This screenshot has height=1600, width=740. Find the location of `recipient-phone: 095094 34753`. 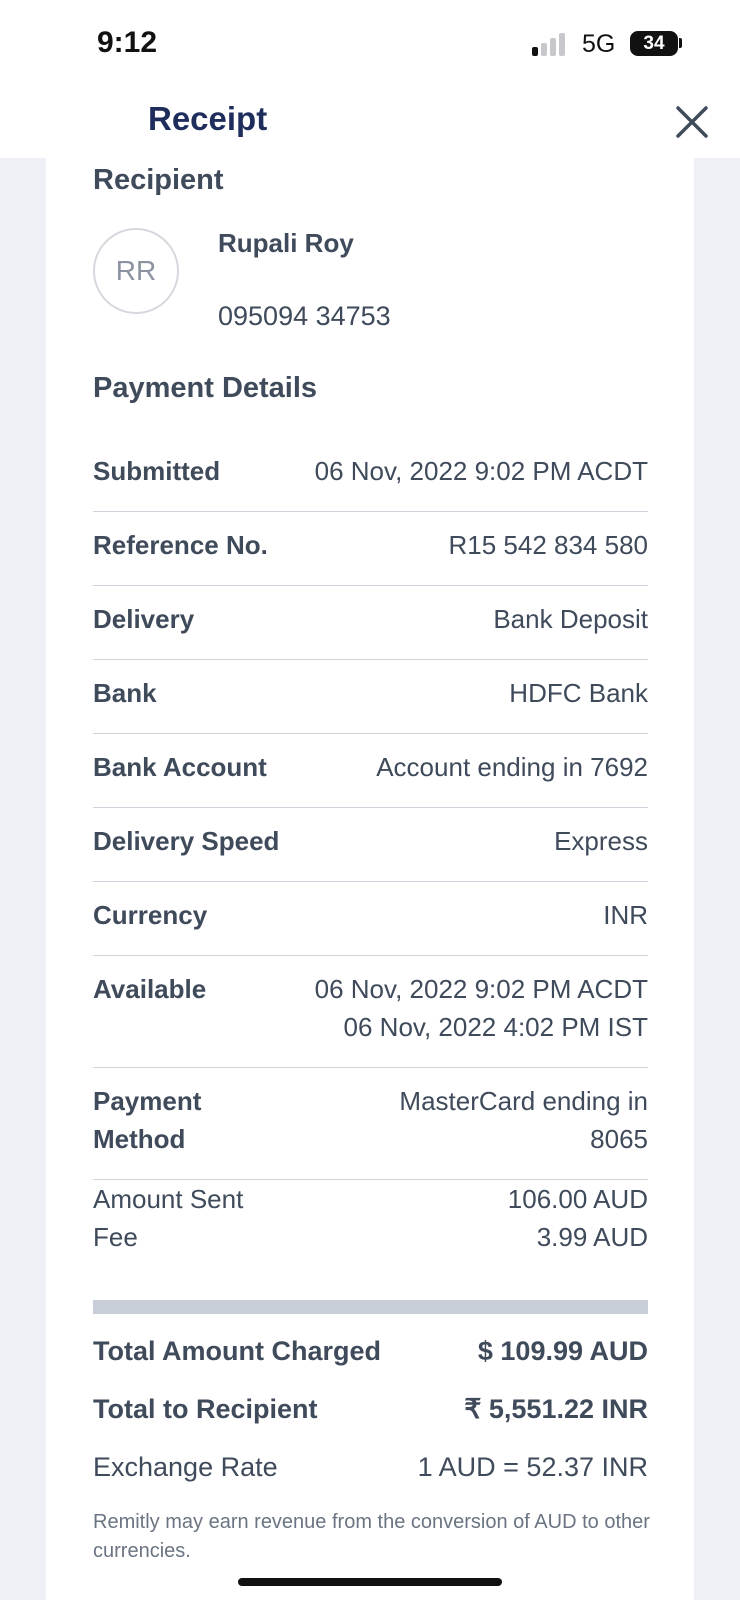

recipient-phone: 095094 34753 is located at coordinates (304, 316).